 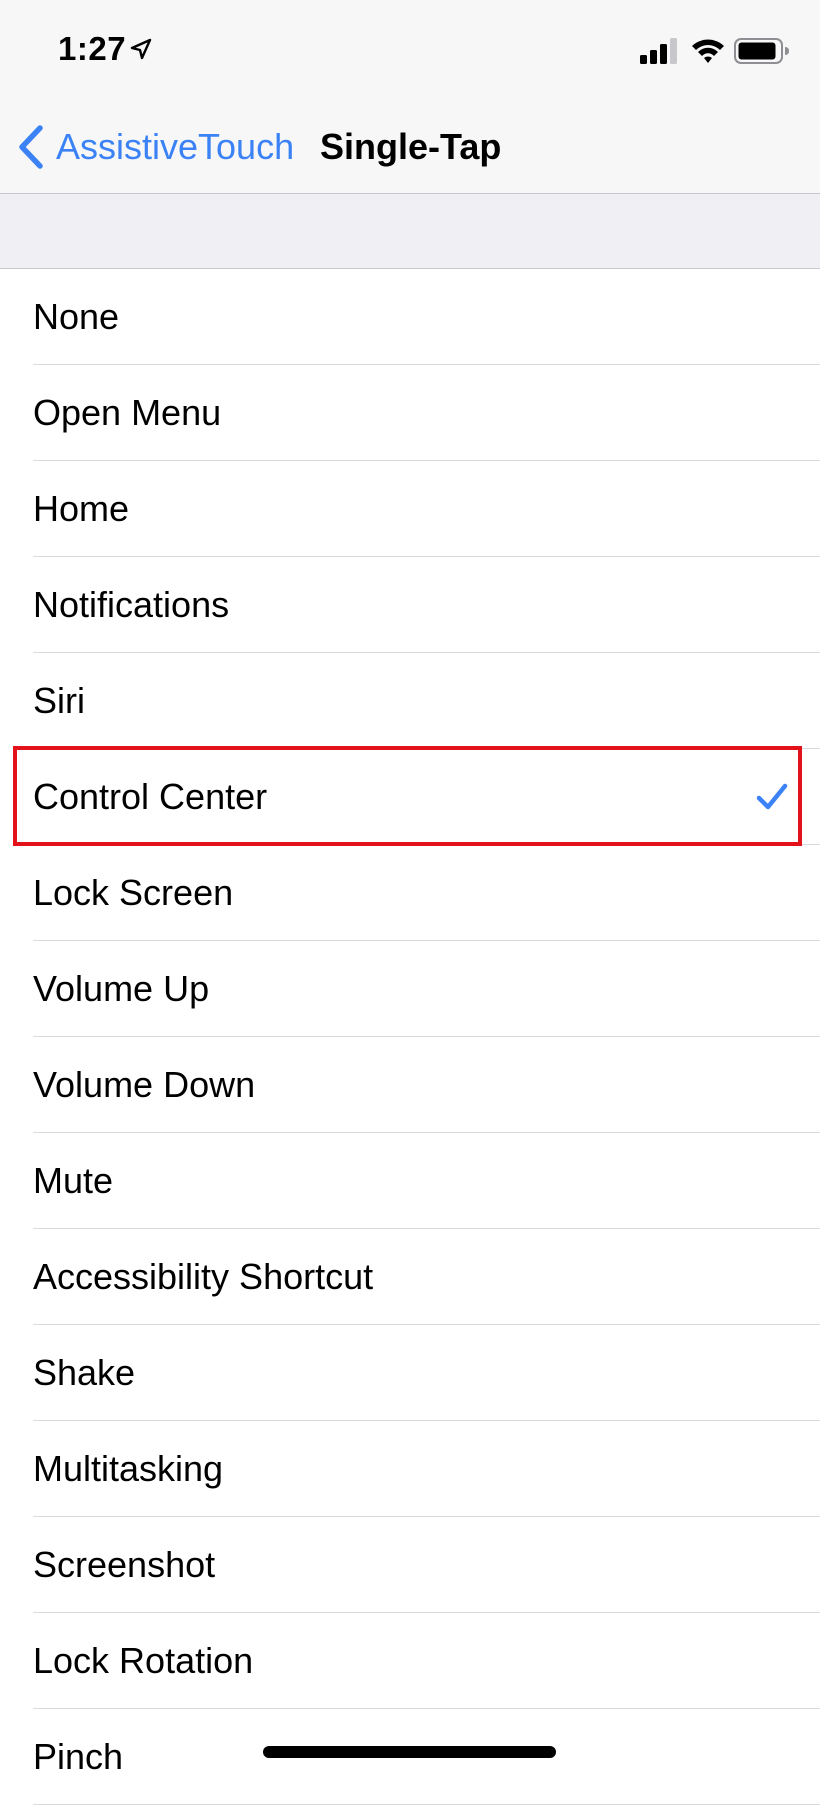 What do you see at coordinates (410, 1661) in the screenshot?
I see `list-item-lock-rotation: Lock Rotation` at bounding box center [410, 1661].